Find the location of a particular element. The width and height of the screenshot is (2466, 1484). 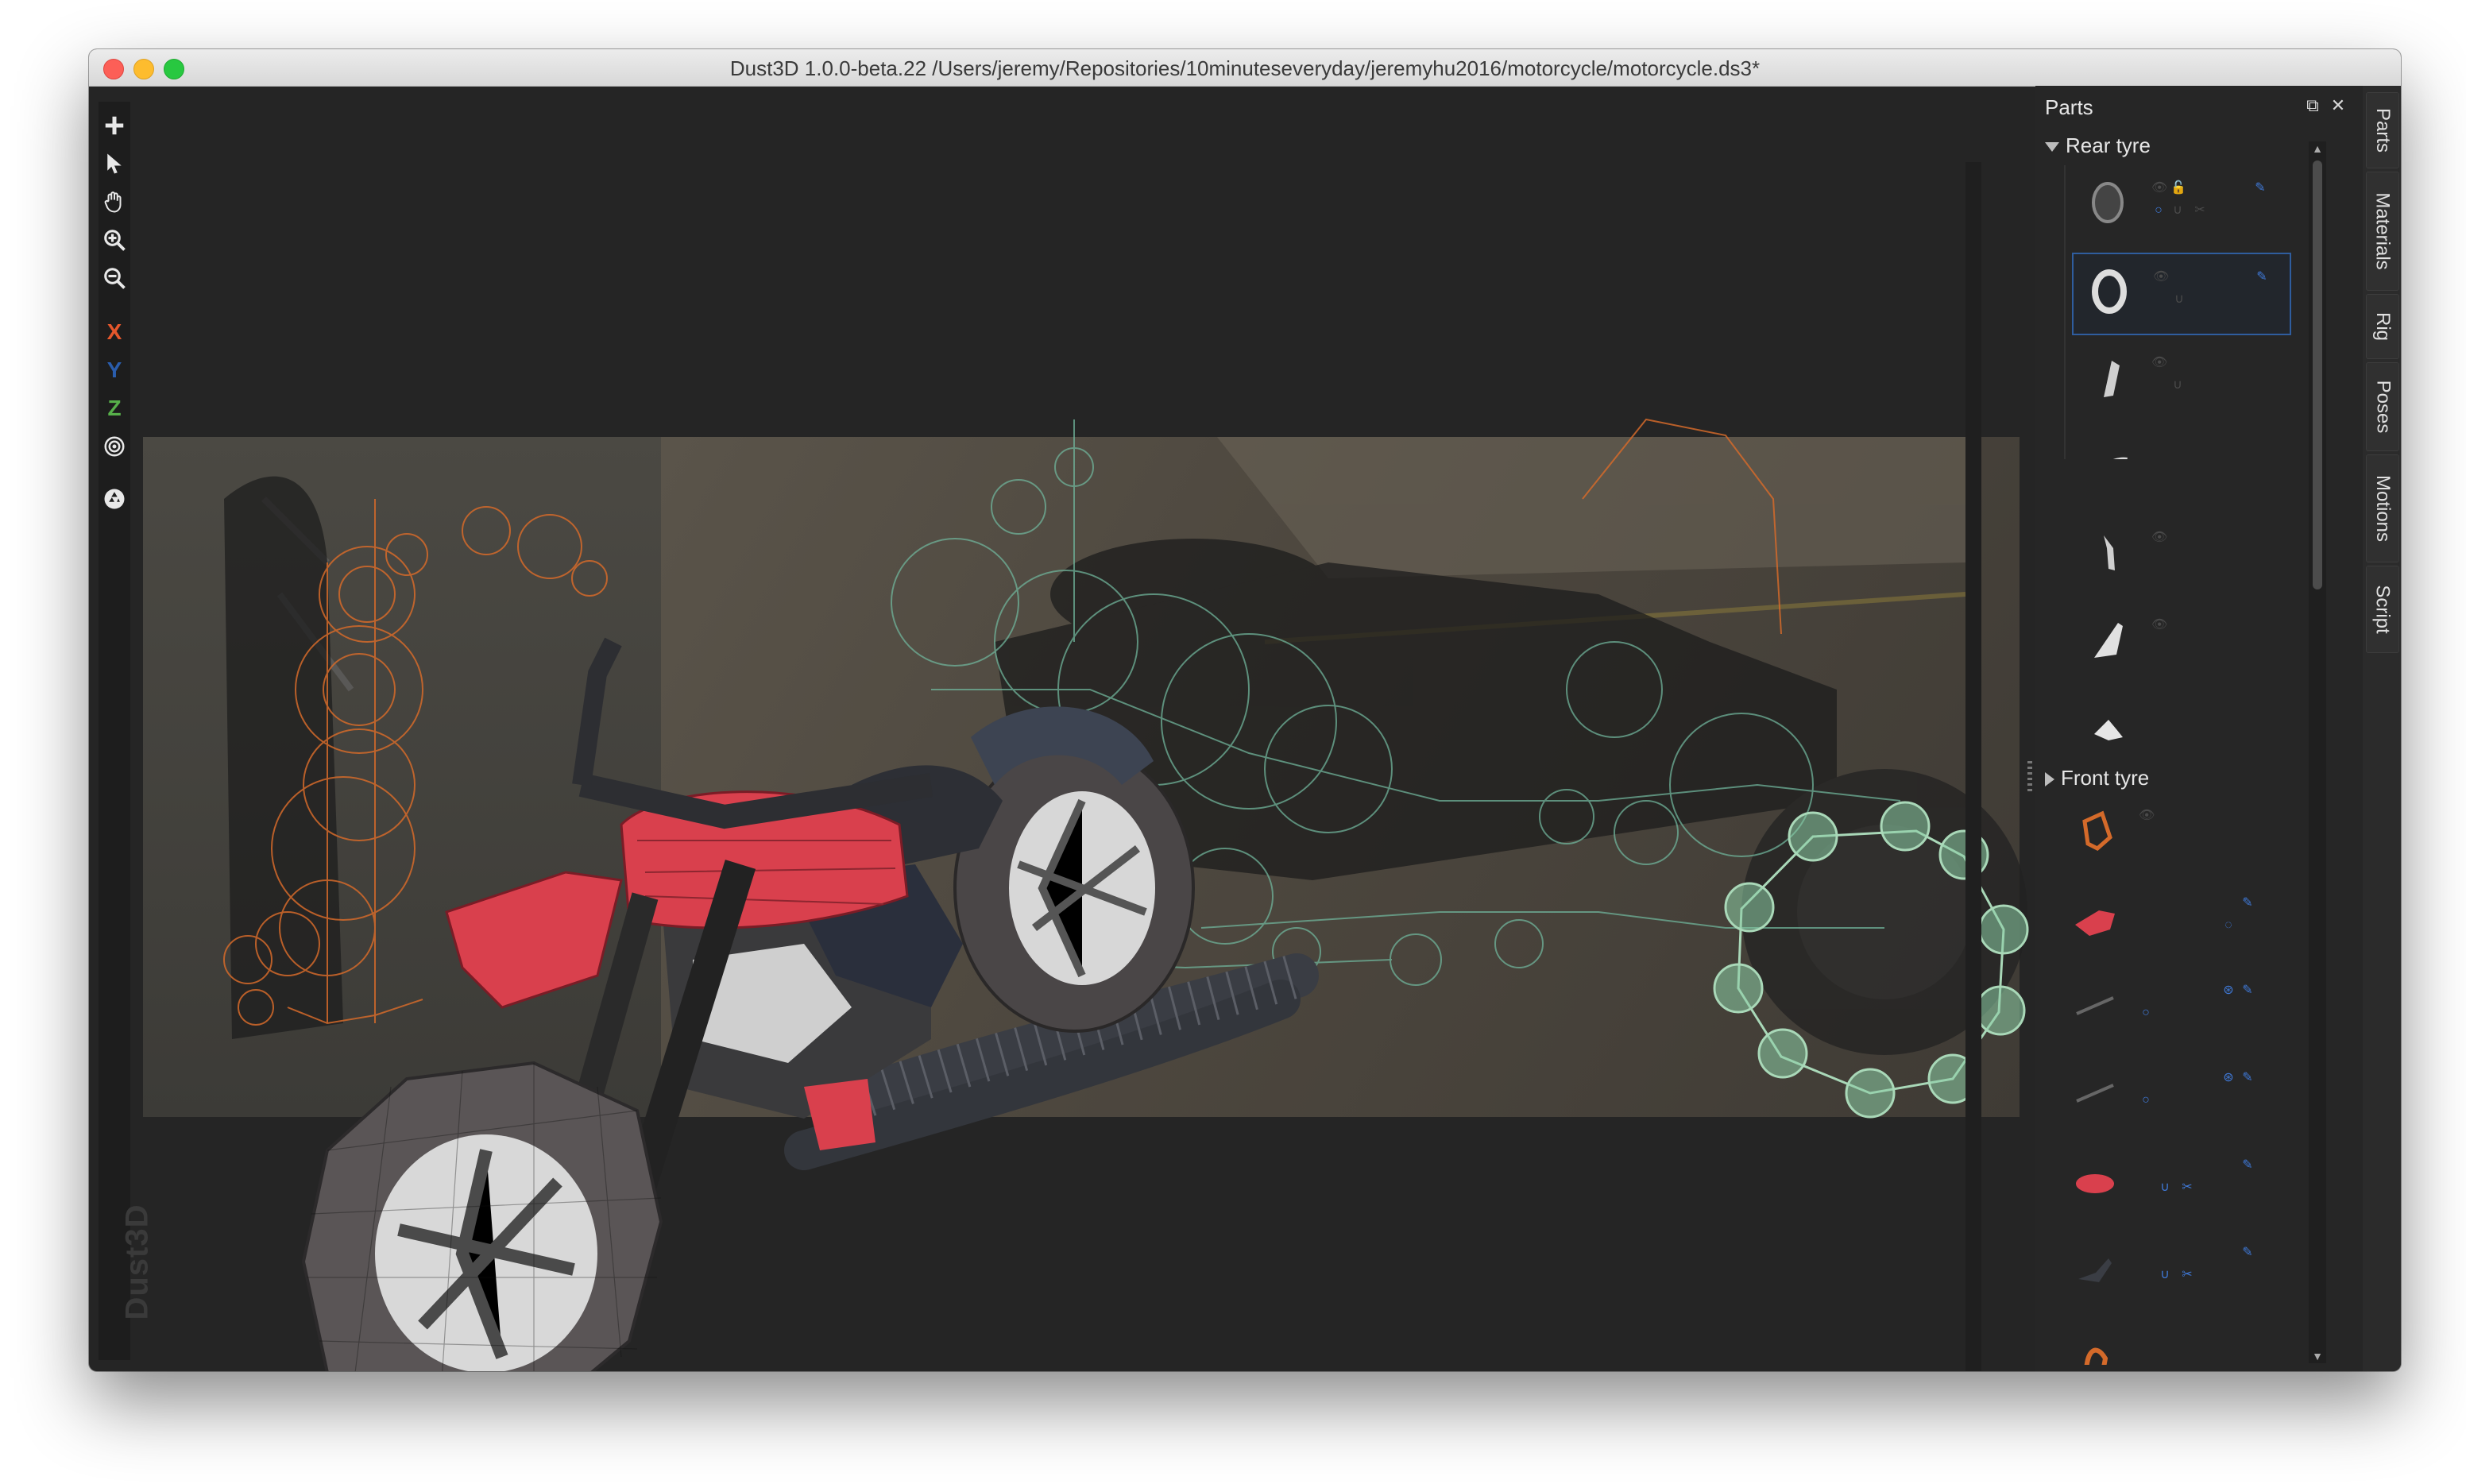

zoom-in-icon is located at coordinates (114, 240).